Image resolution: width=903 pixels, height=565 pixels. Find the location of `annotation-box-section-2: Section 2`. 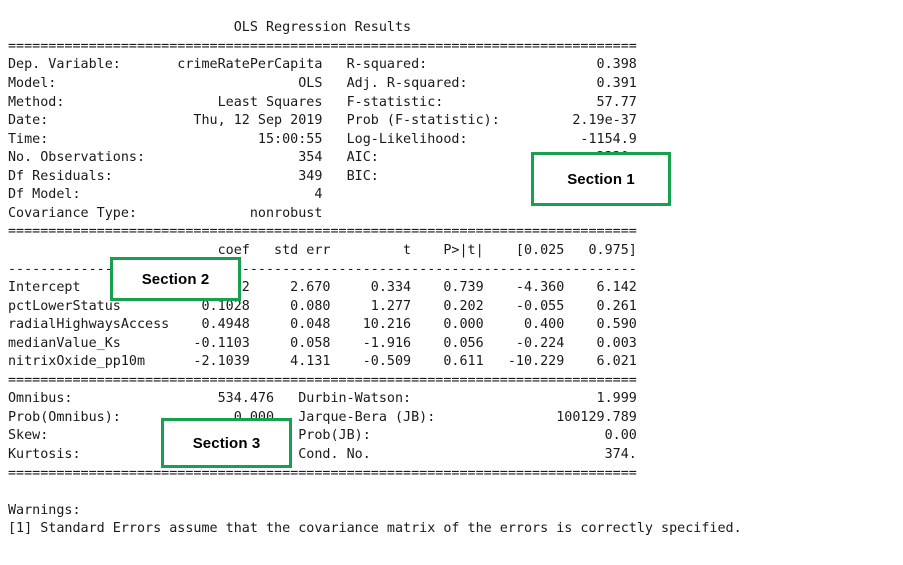

annotation-box-section-2: Section 2 is located at coordinates (175, 279).